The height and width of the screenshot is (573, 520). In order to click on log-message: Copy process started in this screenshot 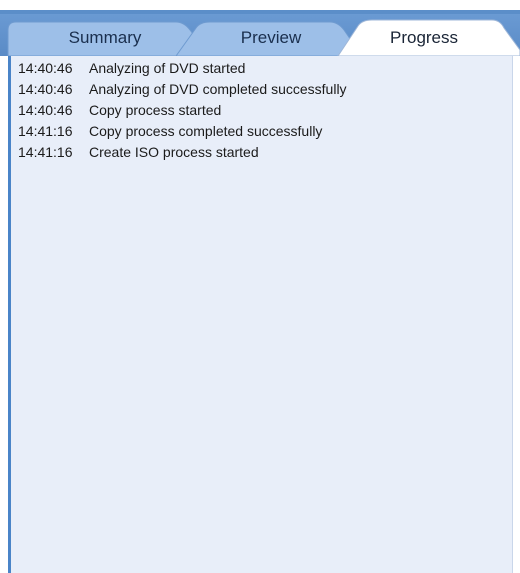, I will do `click(155, 110)`.